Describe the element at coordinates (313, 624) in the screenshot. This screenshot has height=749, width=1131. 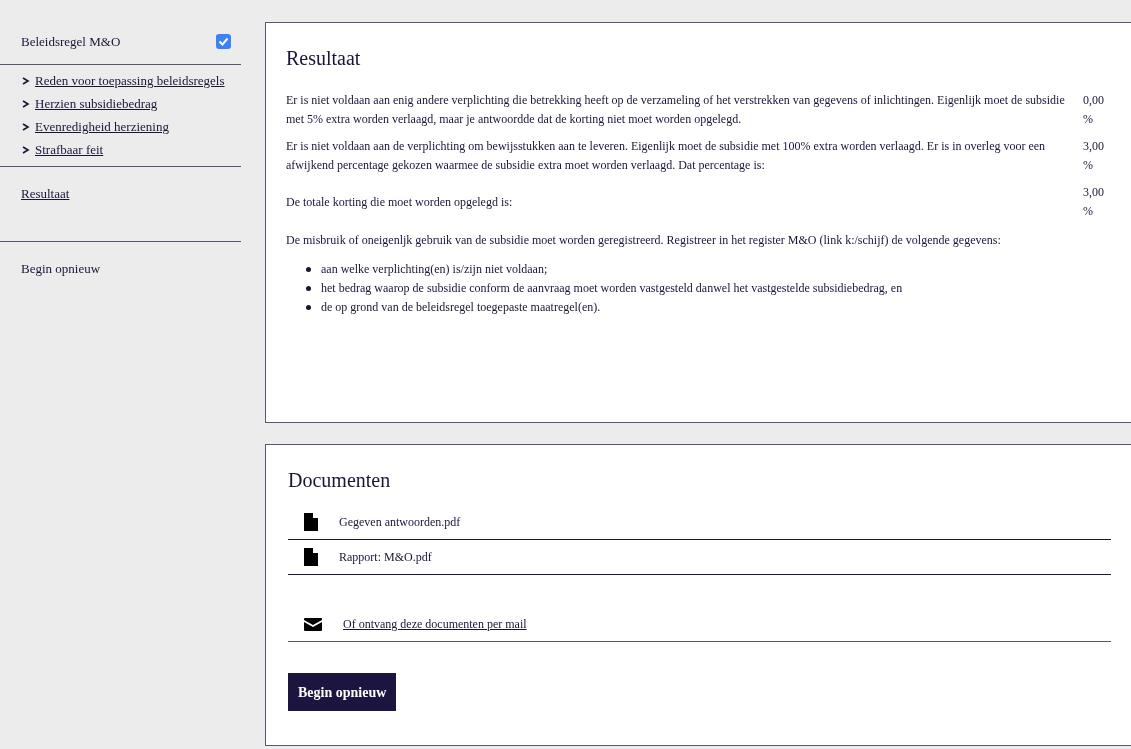
I see `mail-icon` at that location.